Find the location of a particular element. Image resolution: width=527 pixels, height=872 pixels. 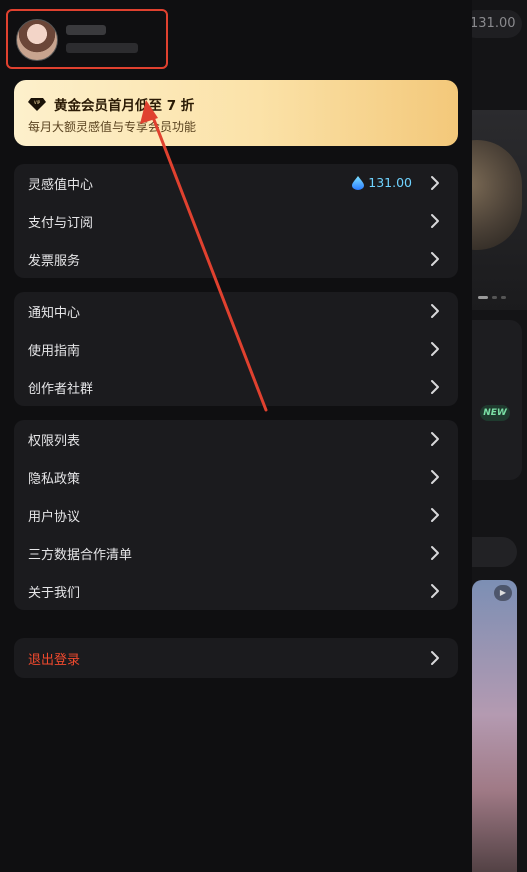

vip-diamond-icon: VIP is located at coordinates (37, 104).